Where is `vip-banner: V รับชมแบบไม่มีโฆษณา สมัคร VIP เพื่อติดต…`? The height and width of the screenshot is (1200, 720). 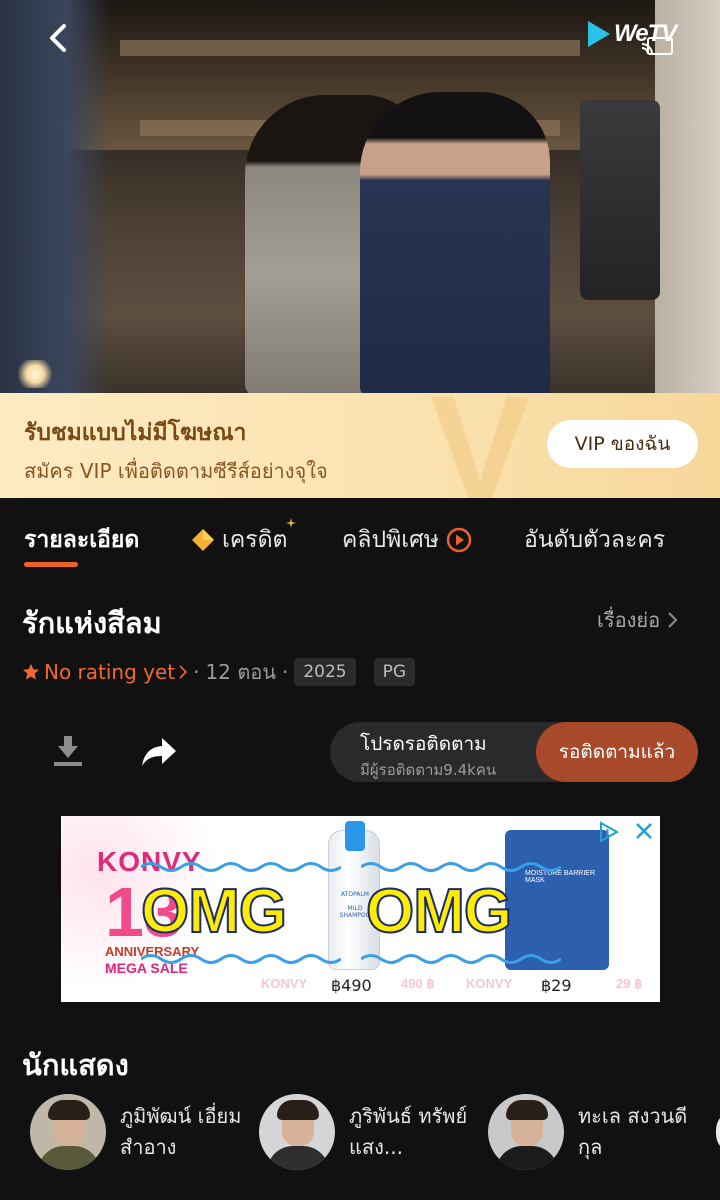
vip-banner: V รับชมแบบไม่มีโฆษณา สมัคร VIP เพื่อติดต… is located at coordinates (360, 445).